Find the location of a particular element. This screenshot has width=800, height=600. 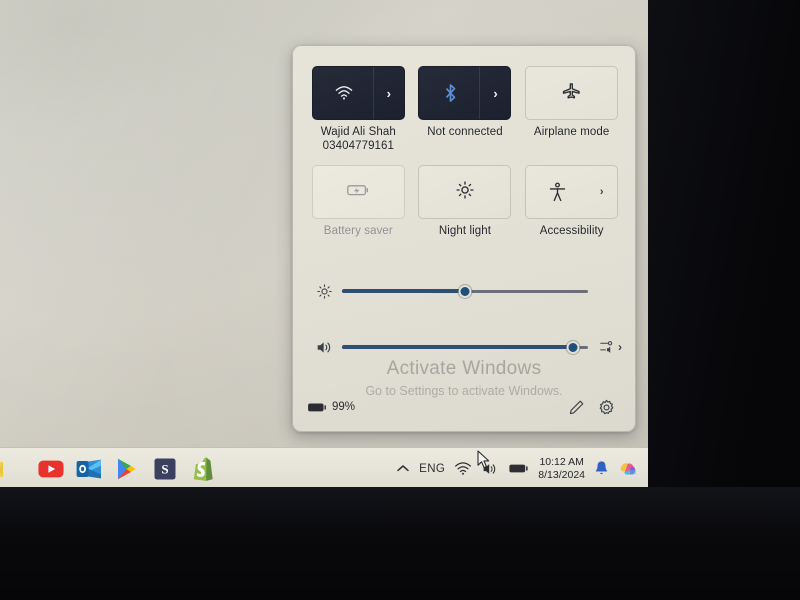

taskbar-app-partial-yellow is located at coordinates (7, 469).